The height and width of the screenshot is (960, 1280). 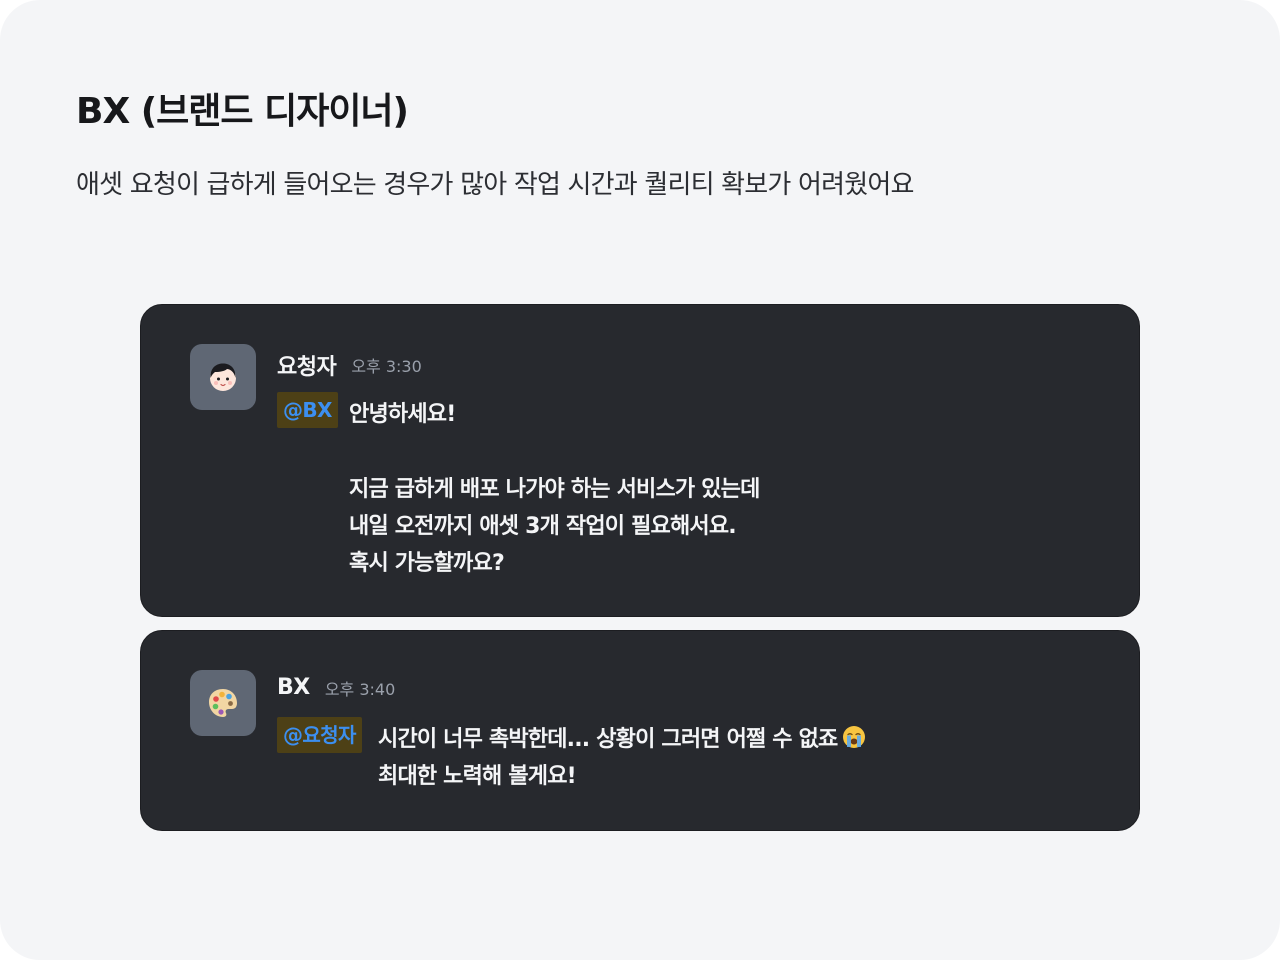 I want to click on message-header: BX 오후 3:40, so click(x=336, y=687).